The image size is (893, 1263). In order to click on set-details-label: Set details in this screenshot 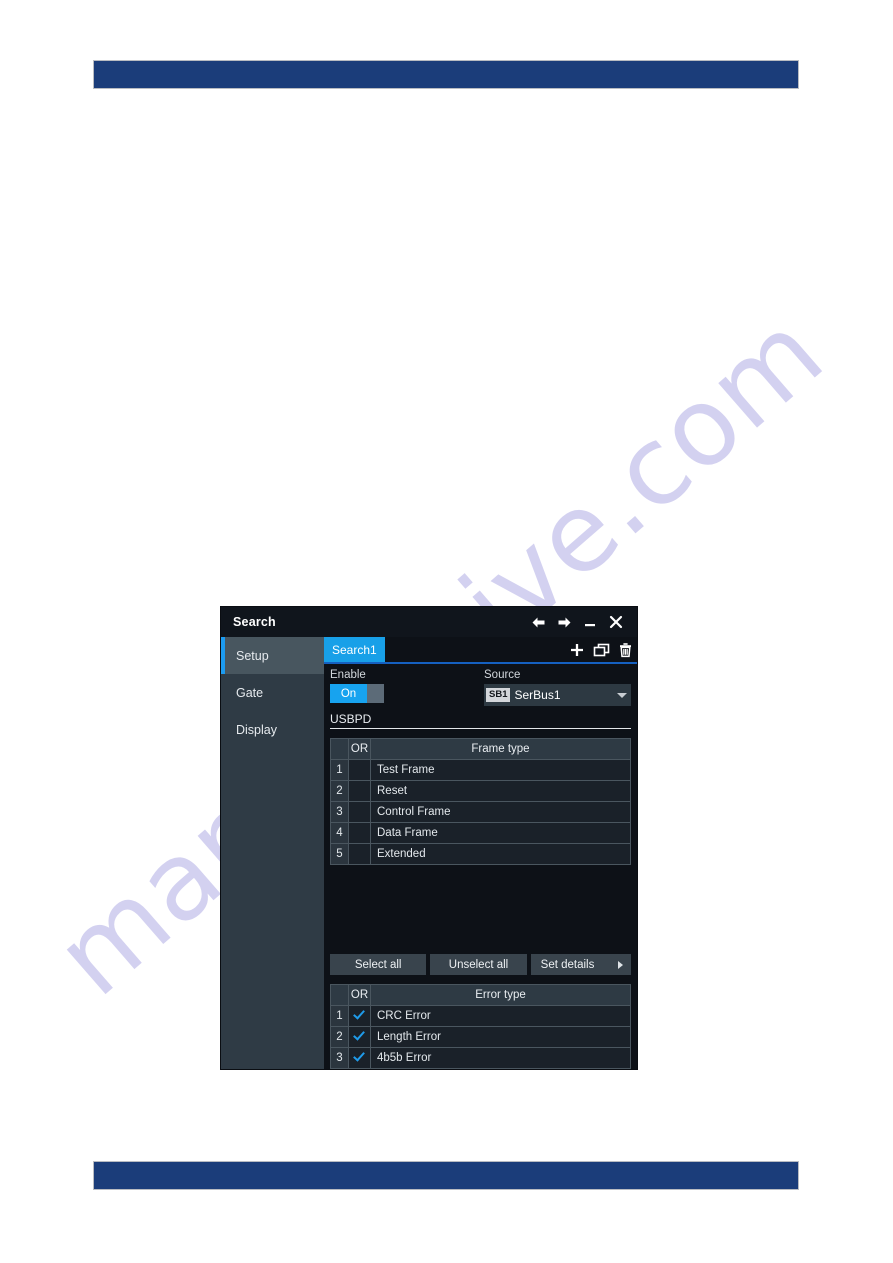, I will do `click(567, 964)`.